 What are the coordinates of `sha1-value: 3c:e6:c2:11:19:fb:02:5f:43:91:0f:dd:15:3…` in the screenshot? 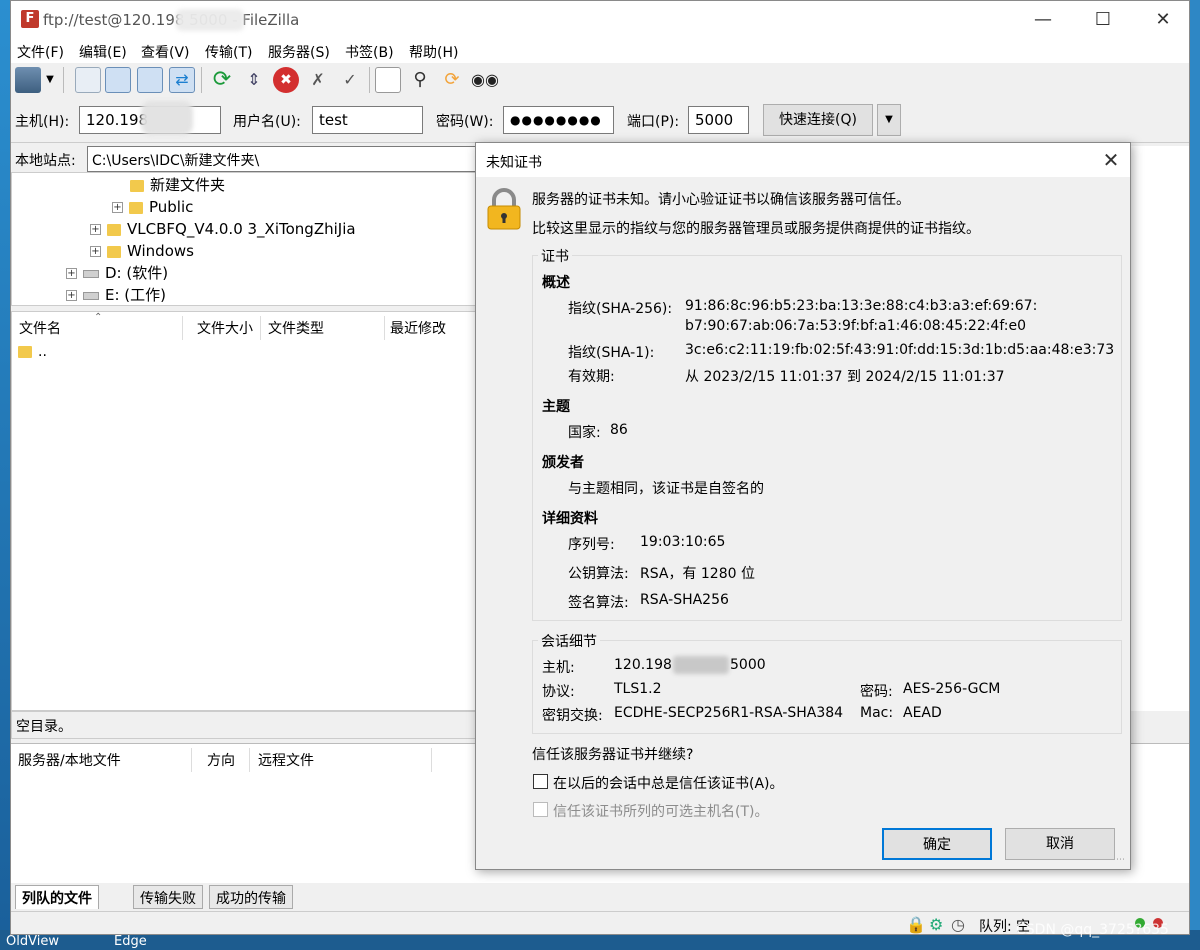 It's located at (900, 350).